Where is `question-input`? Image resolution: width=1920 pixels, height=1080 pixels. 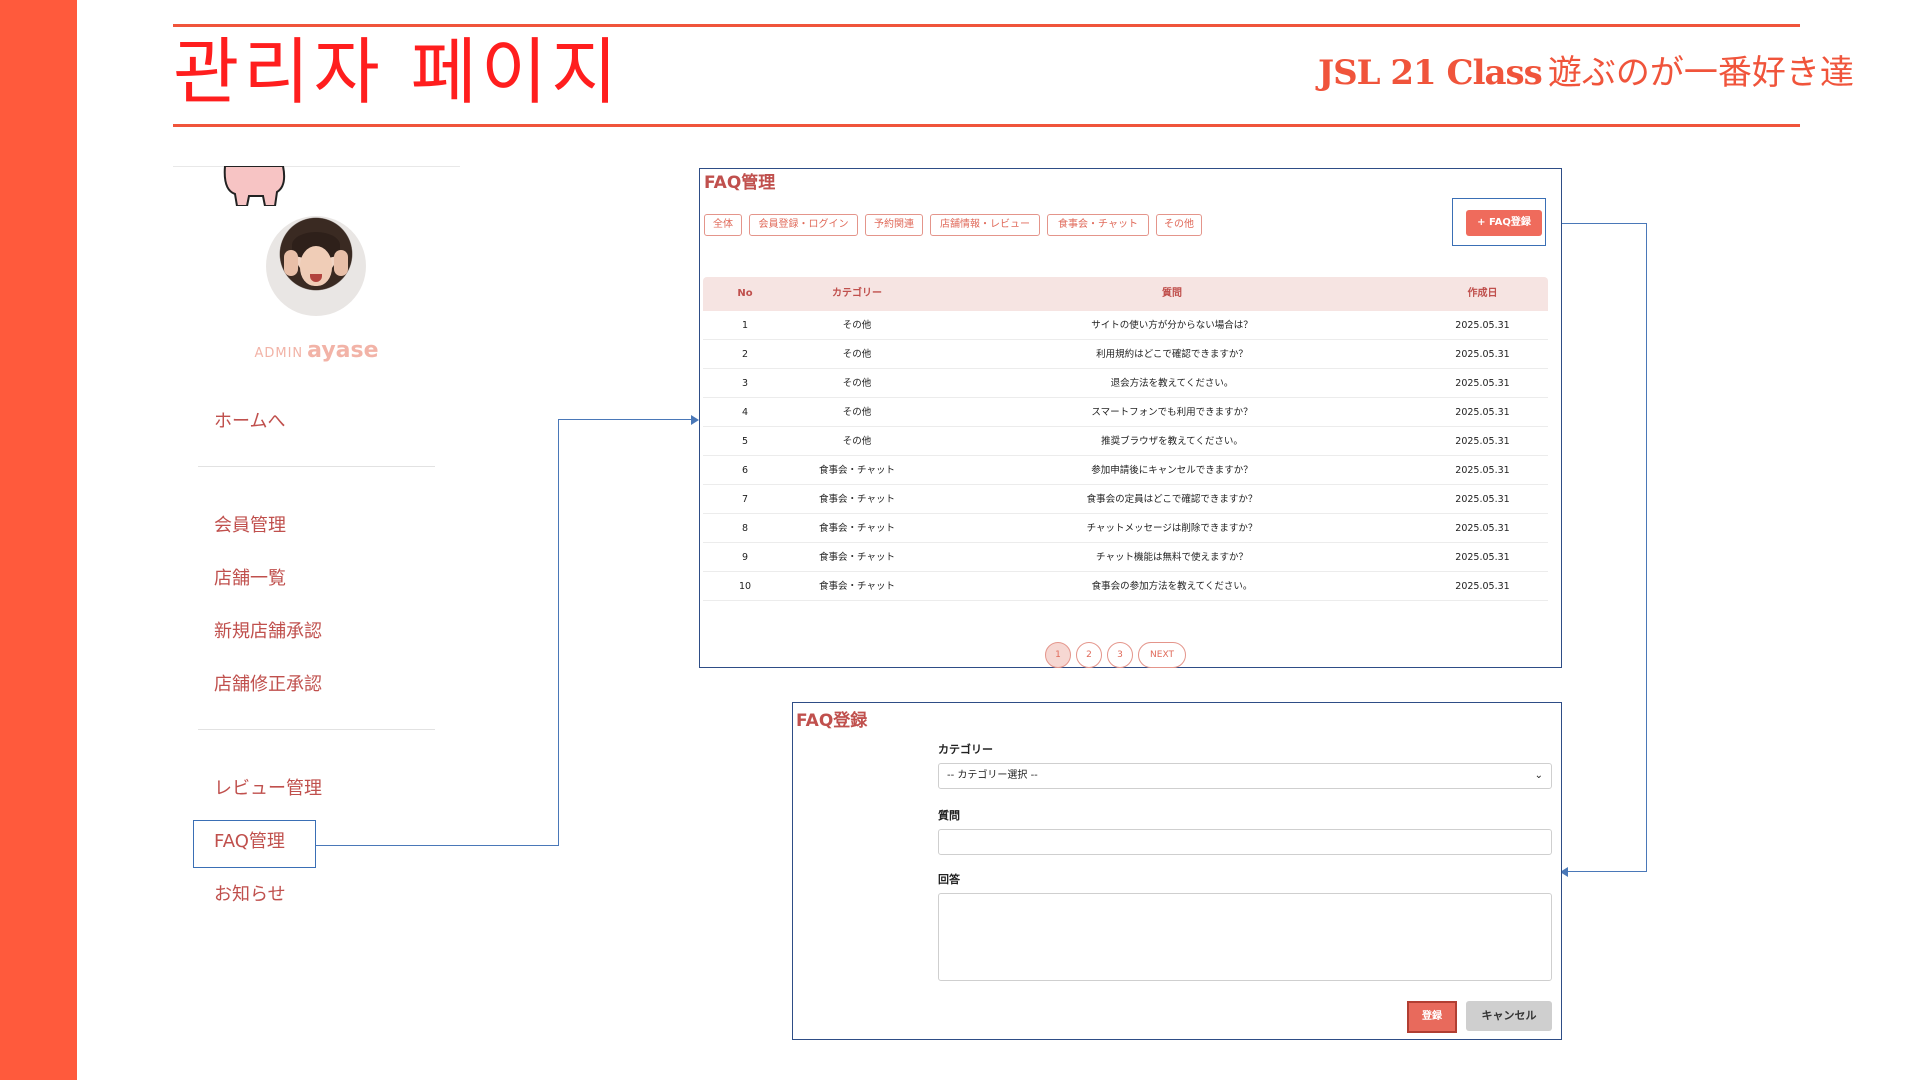
question-input is located at coordinates (1245, 842).